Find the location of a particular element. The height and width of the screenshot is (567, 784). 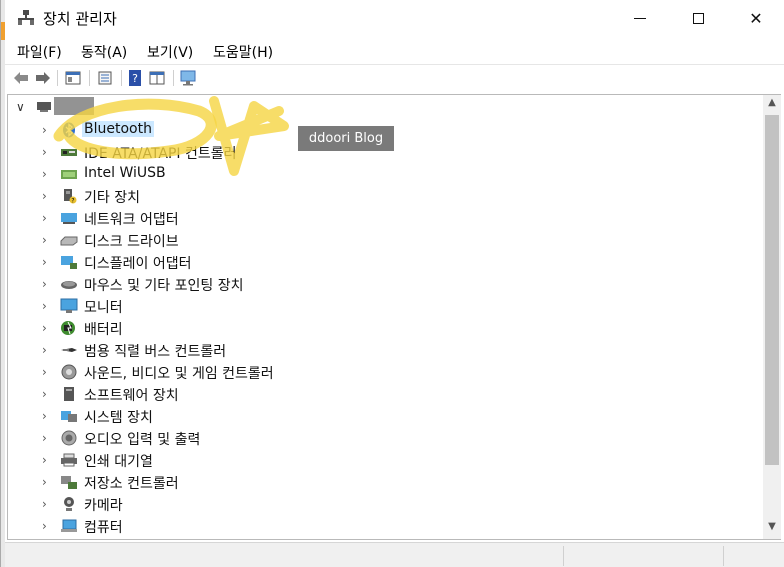

camera-icon is located at coordinates (69, 504).